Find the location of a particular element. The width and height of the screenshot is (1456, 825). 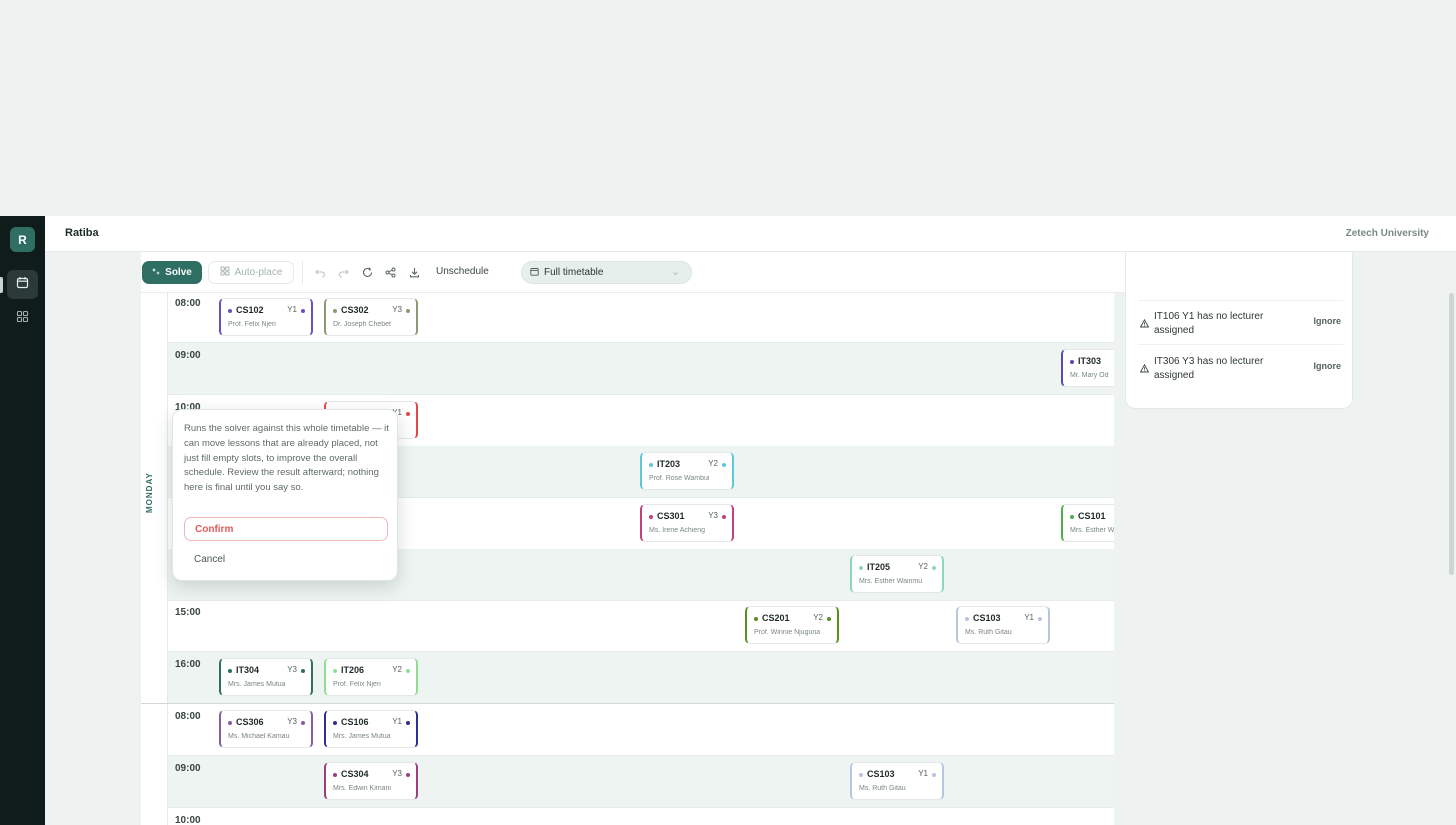

course-code: IT203 is located at coordinates (669, 464).